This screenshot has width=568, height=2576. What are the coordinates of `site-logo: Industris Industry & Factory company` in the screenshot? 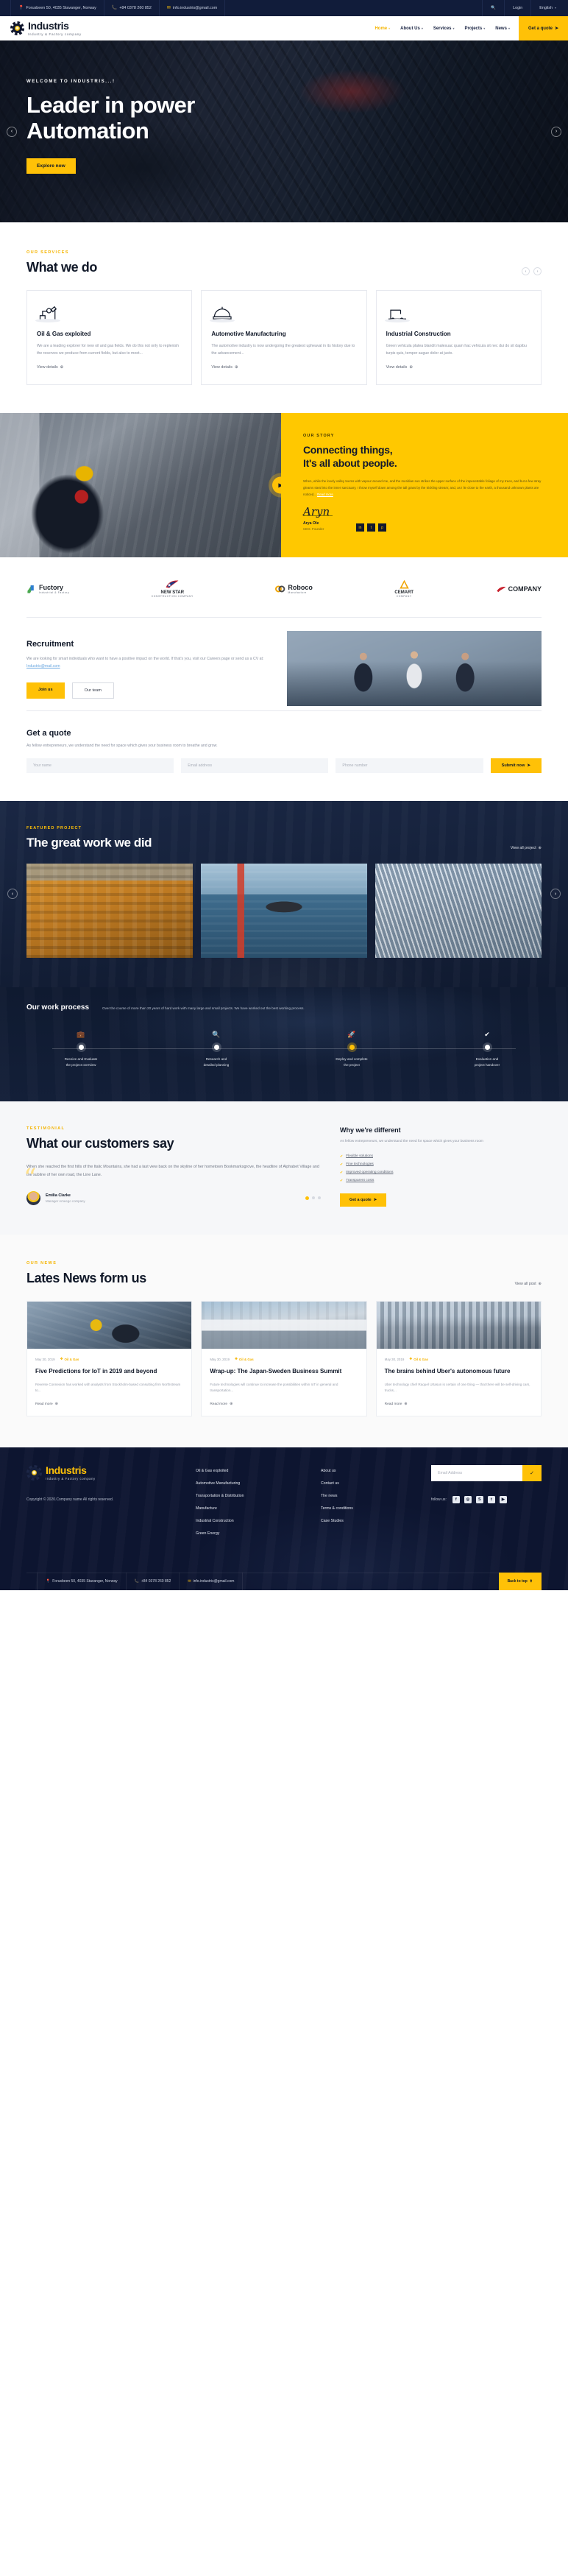 It's located at (46, 28).